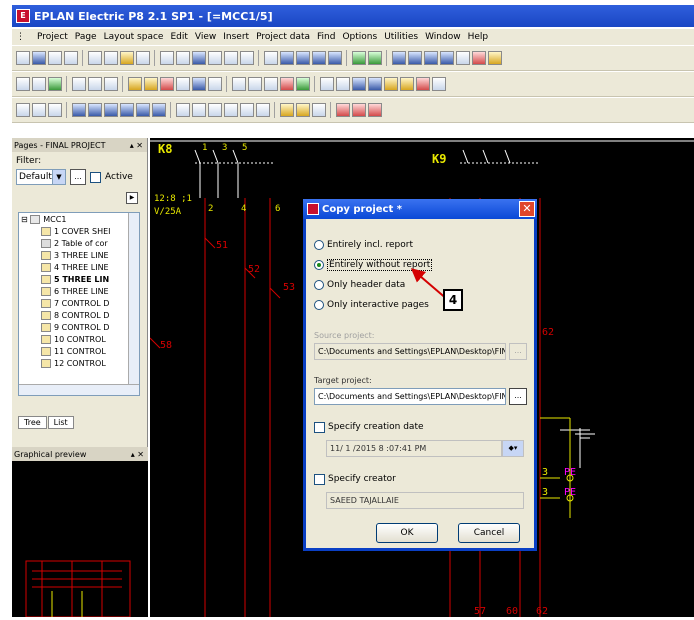 Image resolution: width=694 pixels, height=620 pixels. I want to click on preview-panel-header: Graphical preview ▴ ✕, so click(80, 454).